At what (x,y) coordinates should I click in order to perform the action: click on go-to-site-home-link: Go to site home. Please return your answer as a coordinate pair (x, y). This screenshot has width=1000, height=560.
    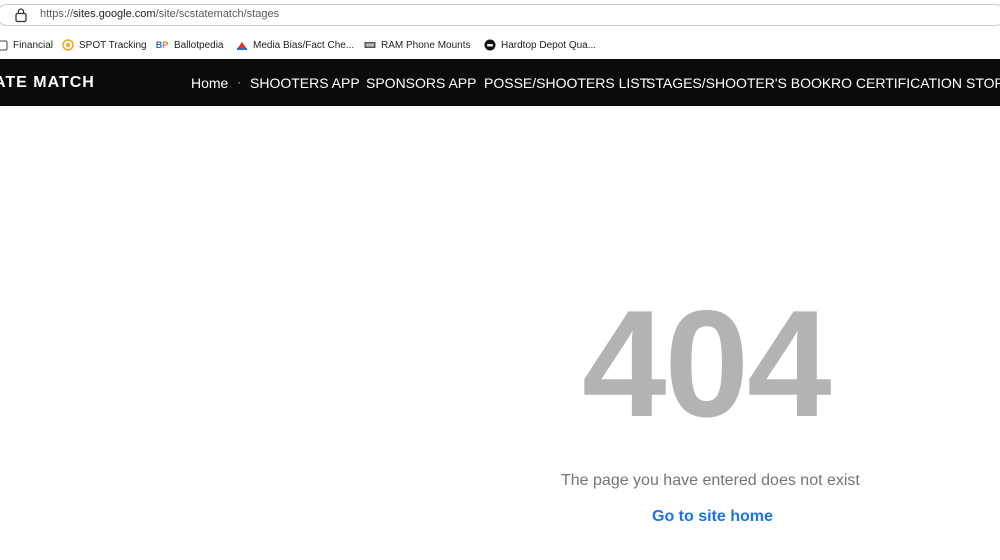
    Looking at the image, I should click on (712, 517).